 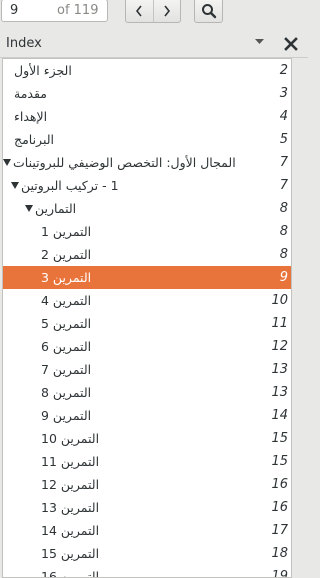 What do you see at coordinates (54, 11) in the screenshot?
I see `page-number-entry: of 119` at bounding box center [54, 11].